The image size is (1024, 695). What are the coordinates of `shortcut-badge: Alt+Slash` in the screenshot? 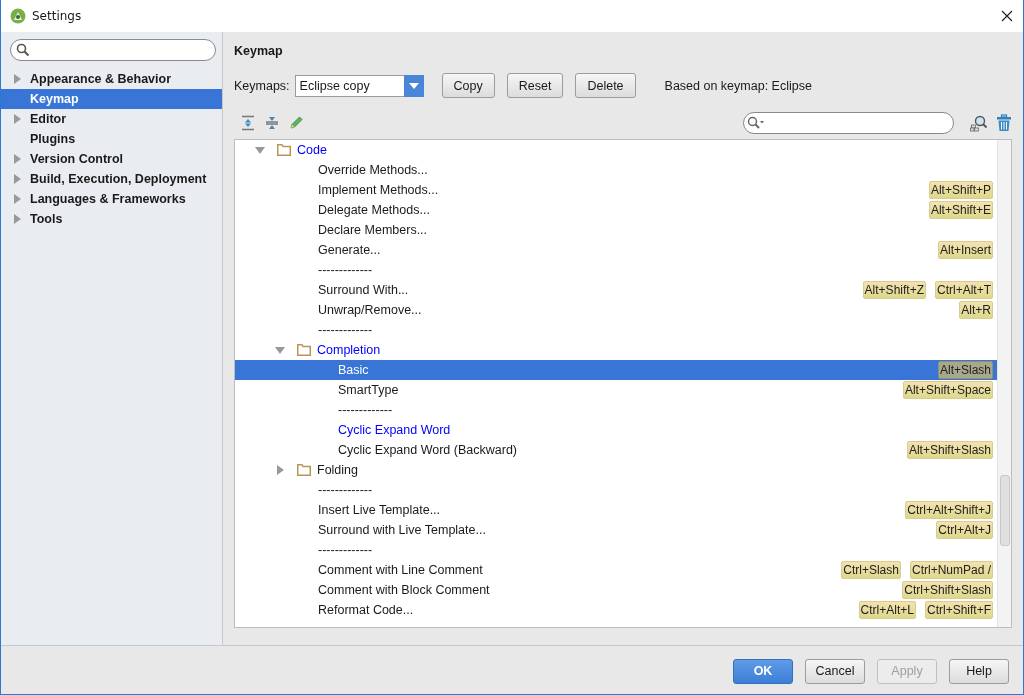 It's located at (965, 370).